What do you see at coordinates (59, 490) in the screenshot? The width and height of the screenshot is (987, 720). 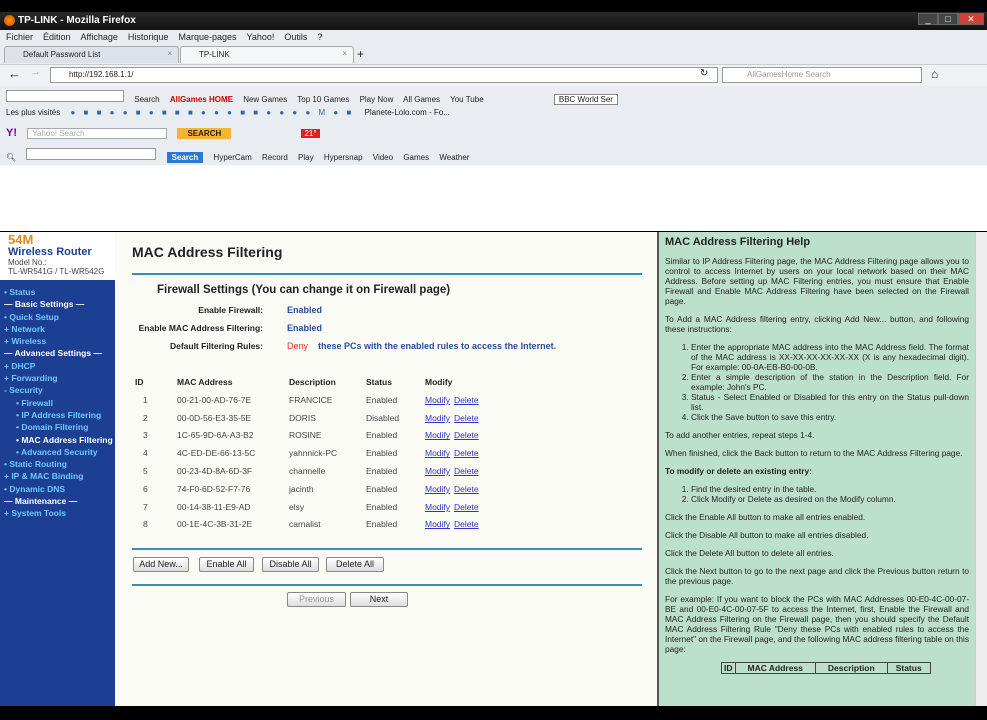 I see `sidebar-item: • Dynamic DNS` at bounding box center [59, 490].